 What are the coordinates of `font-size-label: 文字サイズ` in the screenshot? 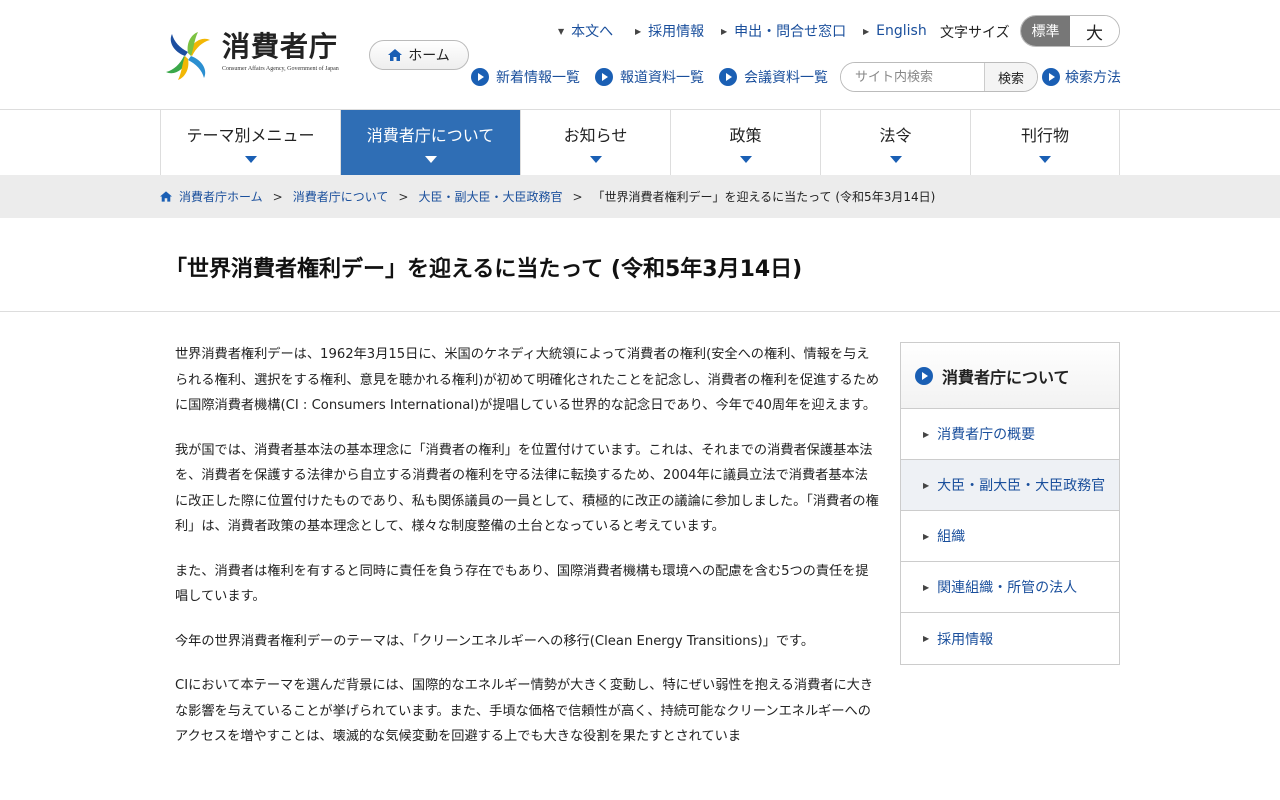 It's located at (975, 33).